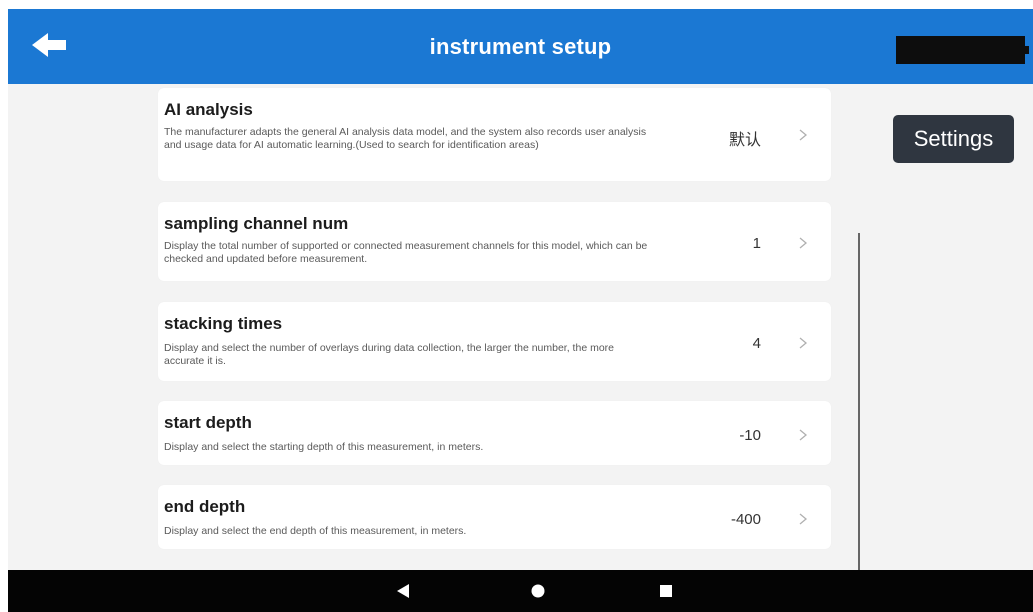 The image size is (1033, 612). I want to click on setting-title: stacking times, so click(223, 323).